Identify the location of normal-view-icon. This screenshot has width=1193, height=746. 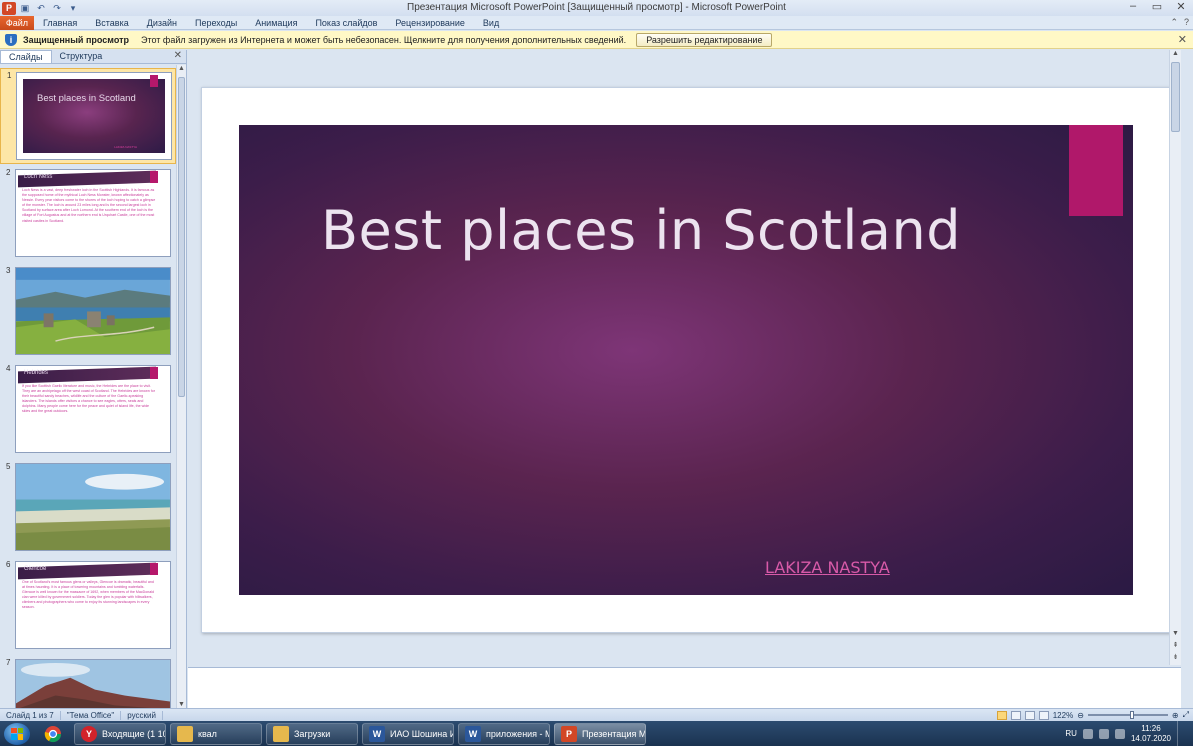
(1001, 715).